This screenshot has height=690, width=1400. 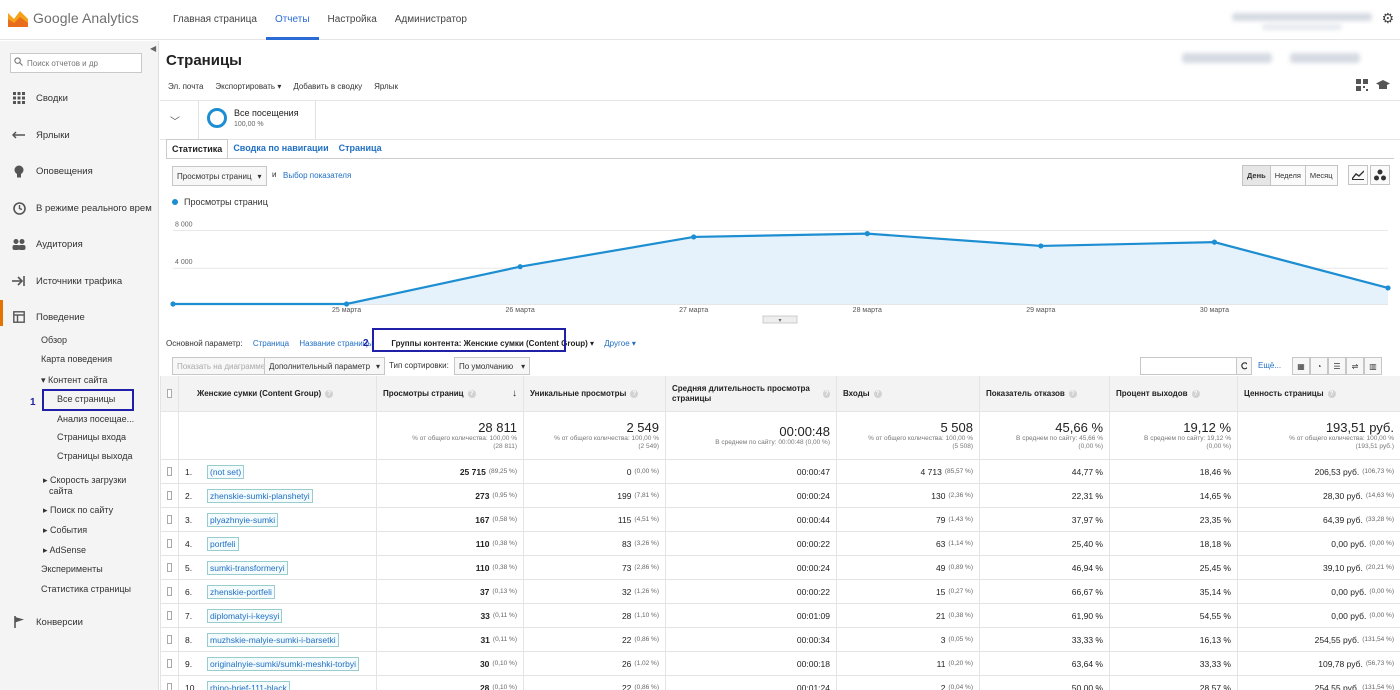 I want to click on nav-tab-customization: Настройка, so click(x=352, y=20).